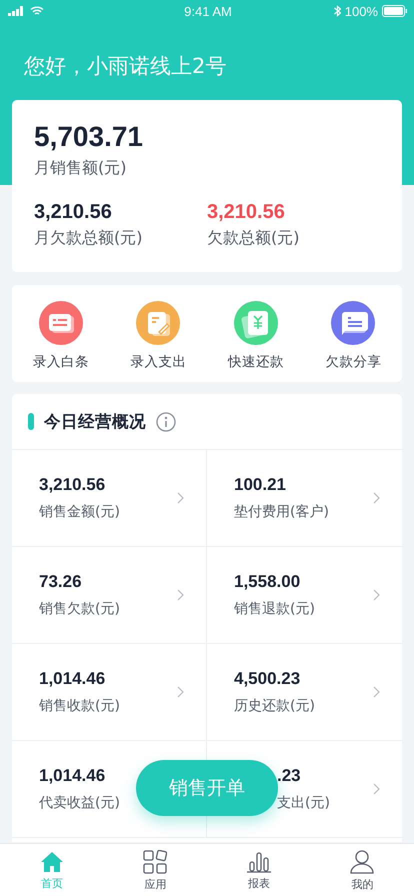 The image size is (414, 896). What do you see at coordinates (155, 862) in the screenshot?
I see `grid-icon` at bounding box center [155, 862].